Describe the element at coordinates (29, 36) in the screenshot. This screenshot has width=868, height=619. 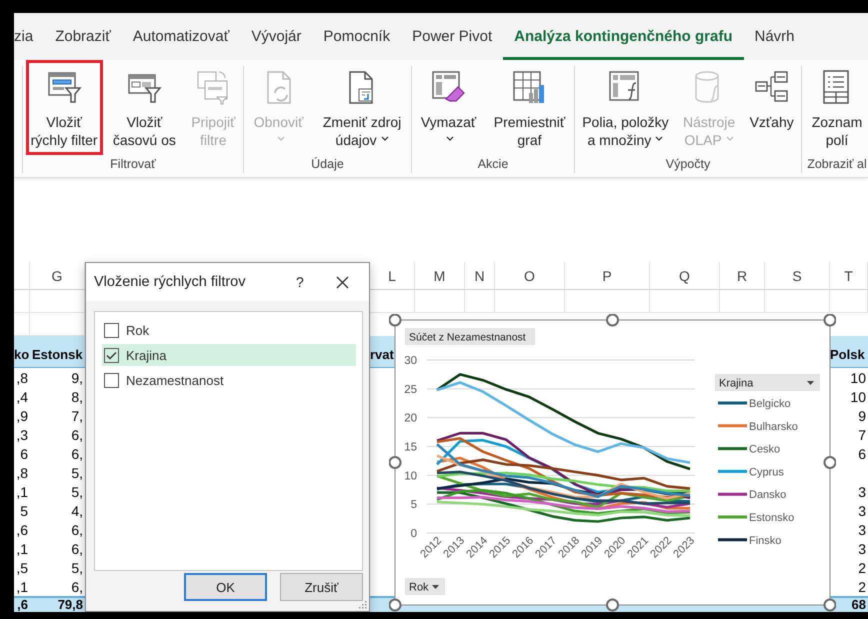
I see `ribbon-tab: zia` at that location.